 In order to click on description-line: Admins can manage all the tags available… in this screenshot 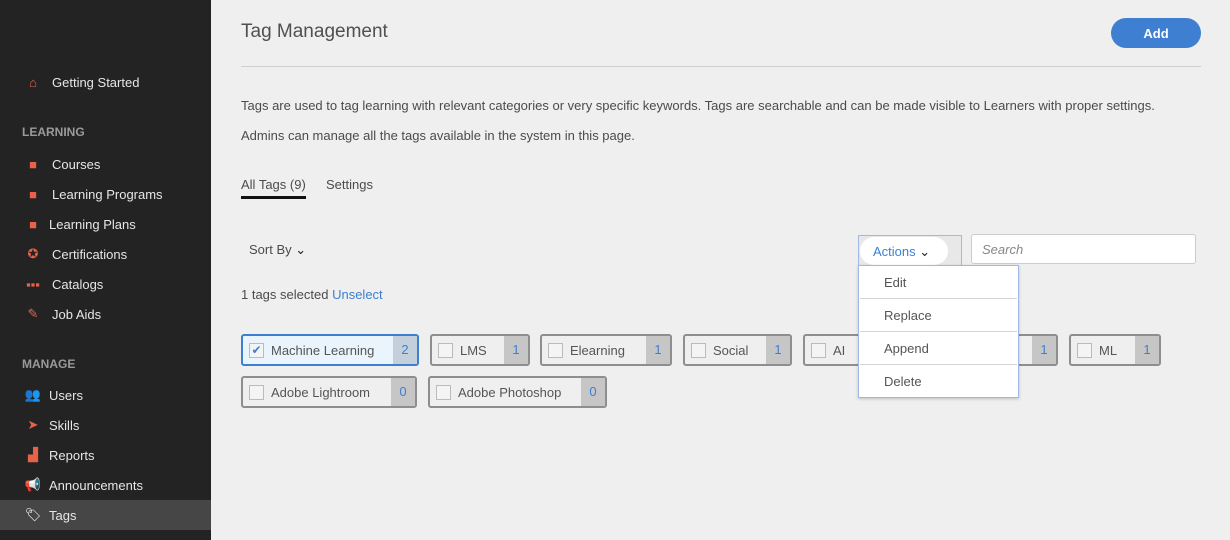, I will do `click(438, 135)`.